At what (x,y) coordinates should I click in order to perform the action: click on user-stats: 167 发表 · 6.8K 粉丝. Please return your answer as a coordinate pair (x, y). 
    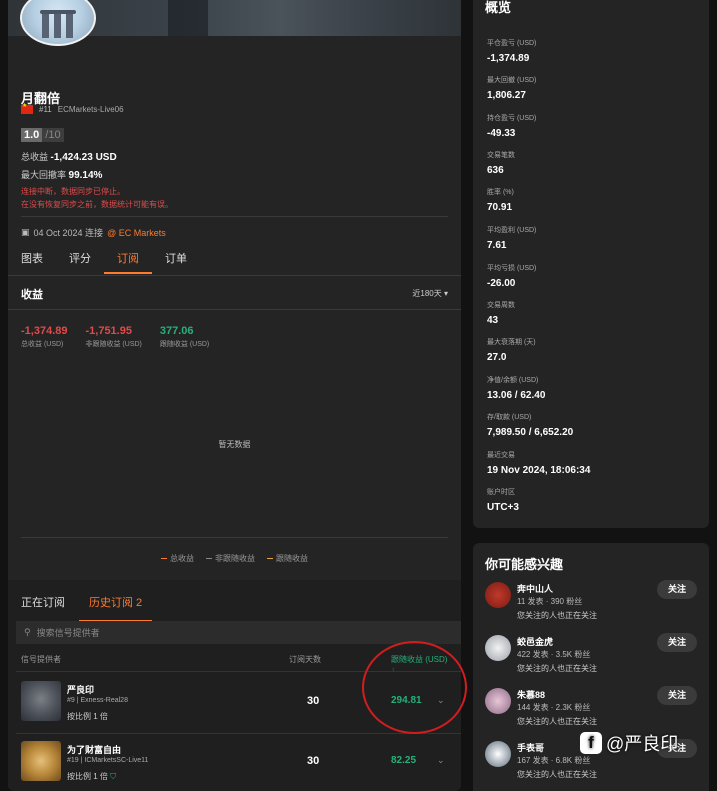
    Looking at the image, I should click on (554, 760).